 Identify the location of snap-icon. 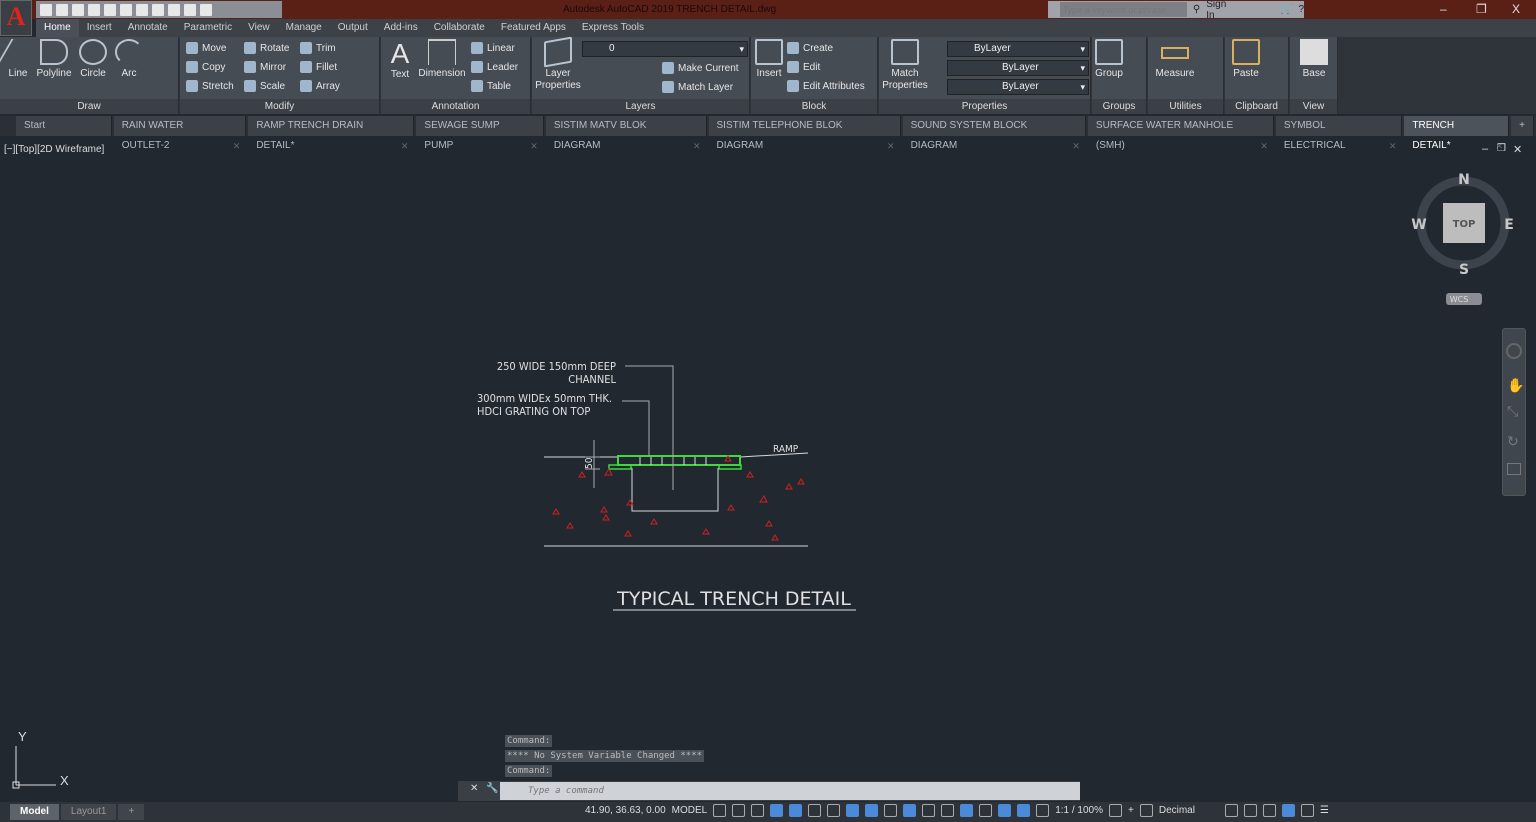
(739, 810).